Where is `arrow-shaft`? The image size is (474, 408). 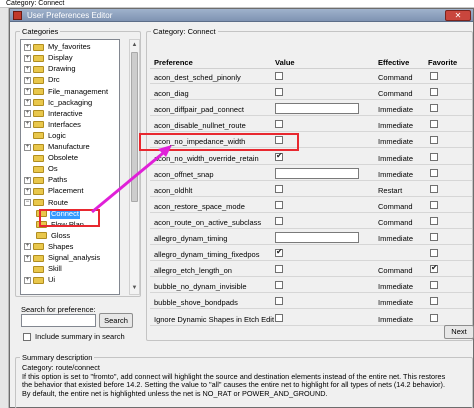
arrow-shaft is located at coordinates (130, 180).